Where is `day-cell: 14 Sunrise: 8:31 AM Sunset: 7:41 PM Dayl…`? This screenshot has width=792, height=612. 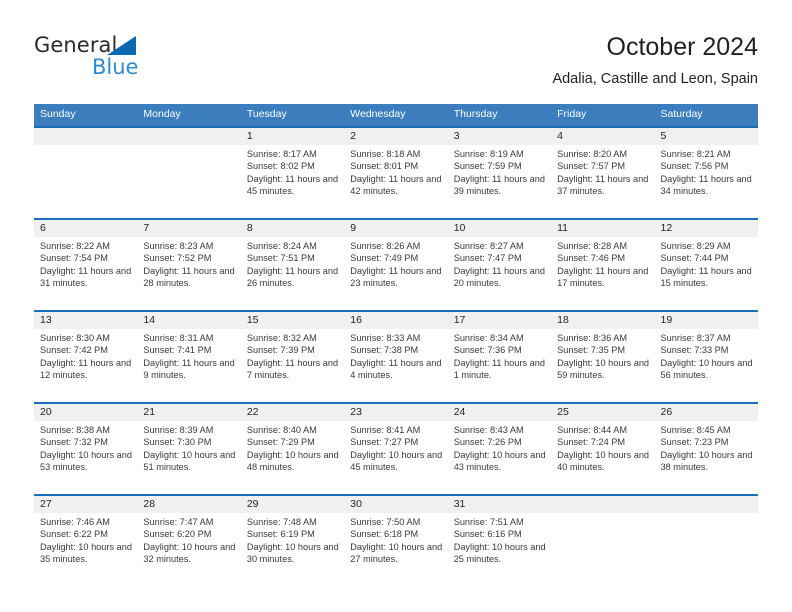 day-cell: 14 Sunrise: 8:31 AM Sunset: 7:41 PM Dayl… is located at coordinates (189, 357).